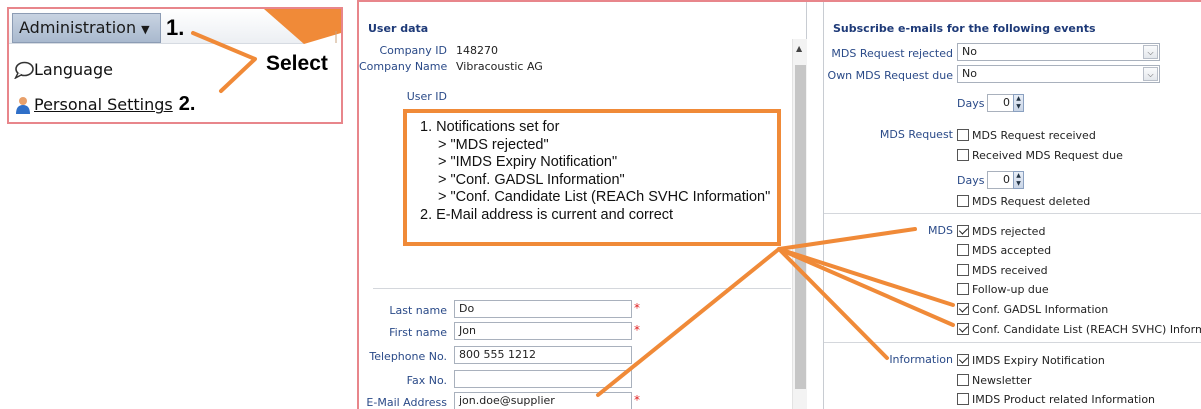  Describe the element at coordinates (775, 312) in the screenshot. I see `callout-connectors` at that location.